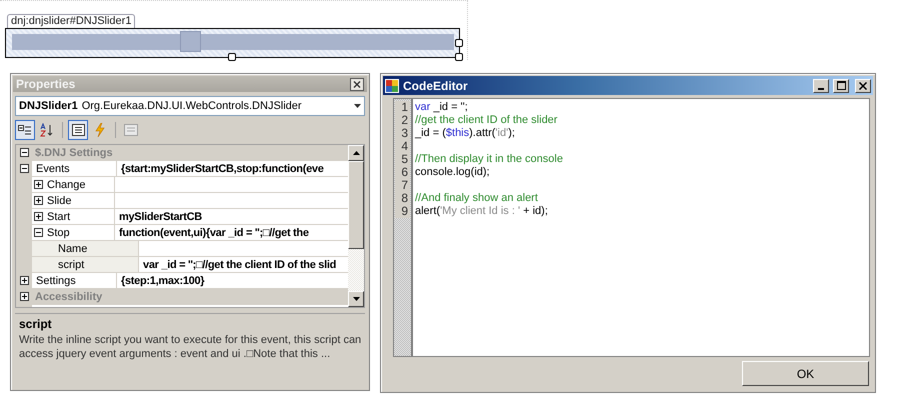 This screenshot has width=903, height=409. What do you see at coordinates (402, 133) in the screenshot?
I see `line-number: 3` at bounding box center [402, 133].